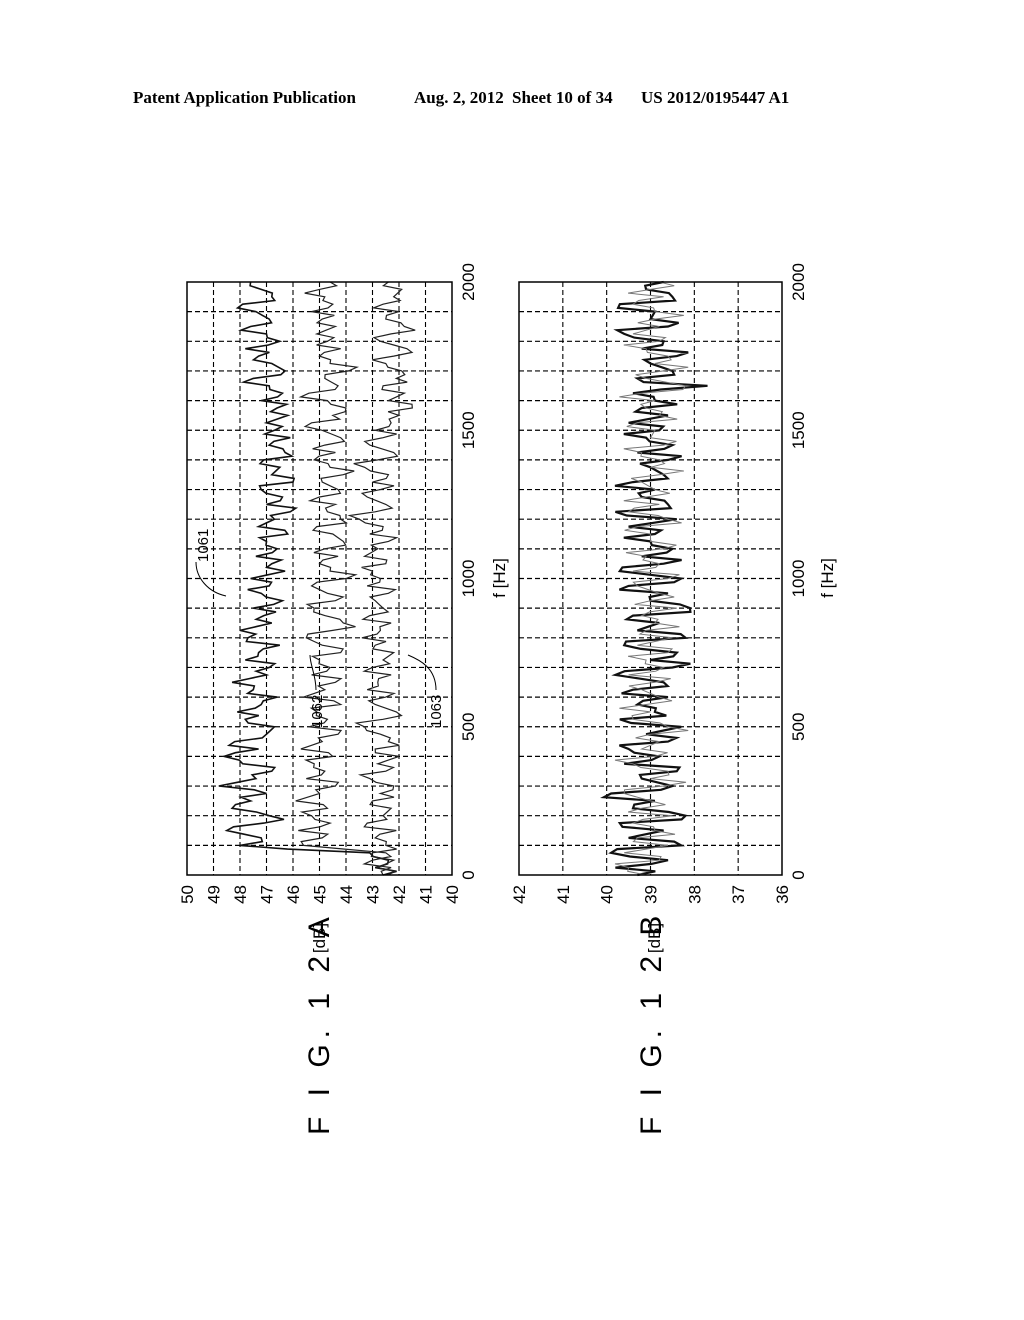 The height and width of the screenshot is (1320, 1024). What do you see at coordinates (798, 579) in the screenshot?
I see `fig12b-x-tick-label: 1000` at bounding box center [798, 579].